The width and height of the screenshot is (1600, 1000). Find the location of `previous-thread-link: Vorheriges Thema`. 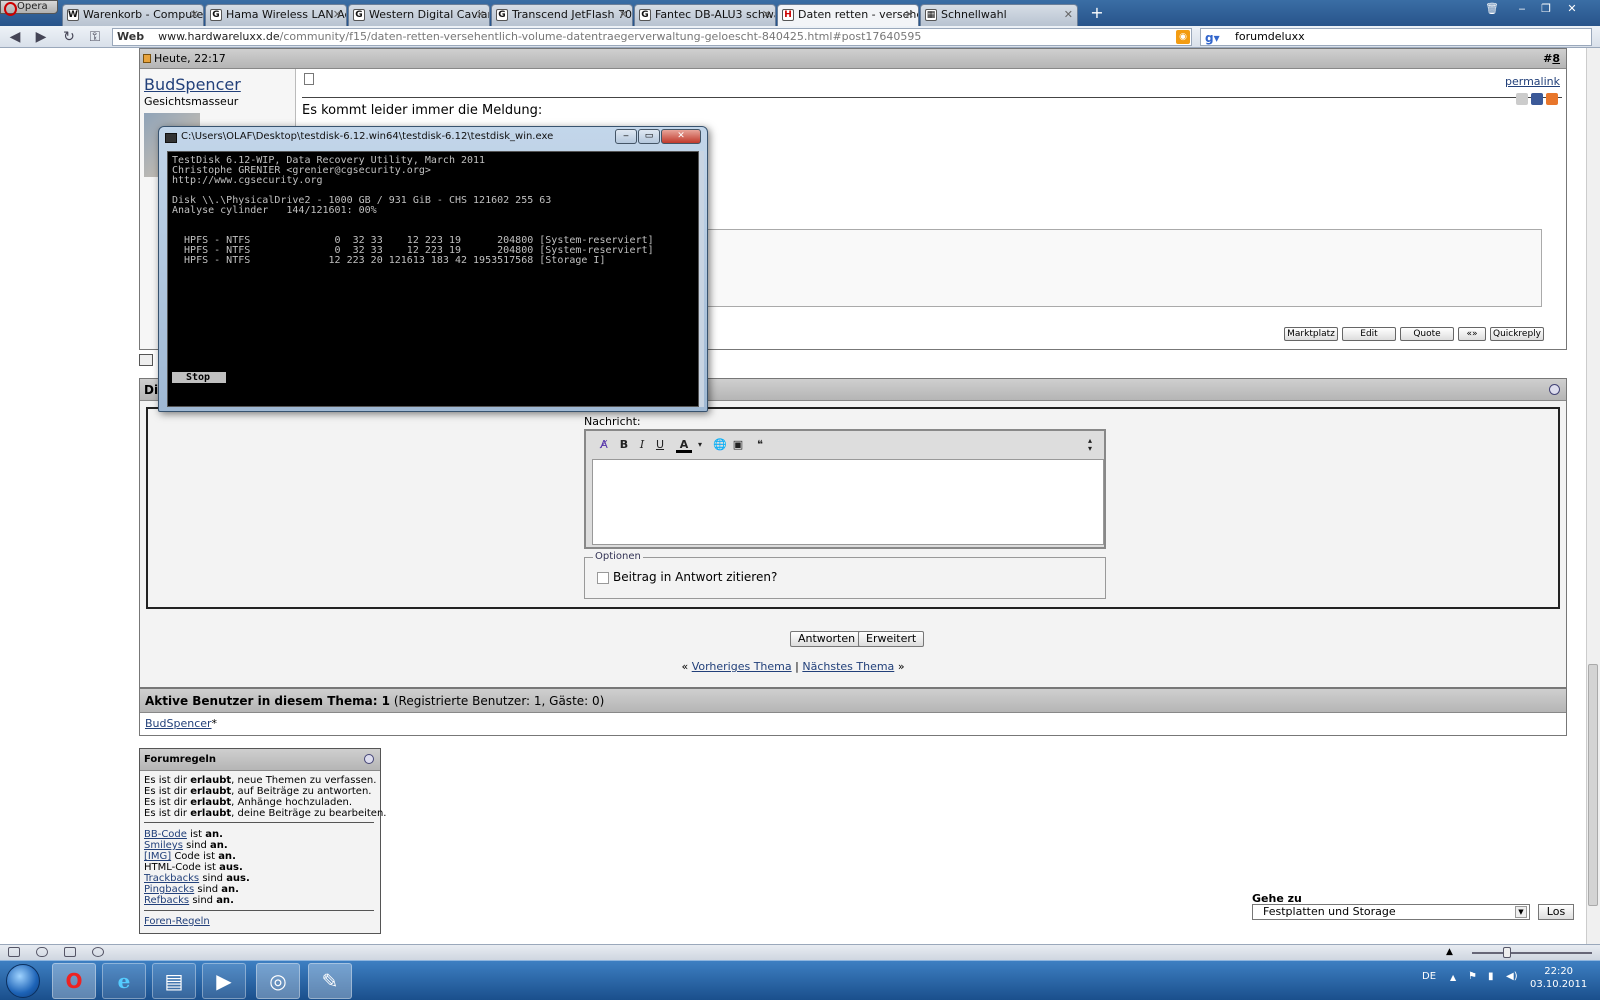

previous-thread-link: Vorheriges Thema is located at coordinates (742, 666).